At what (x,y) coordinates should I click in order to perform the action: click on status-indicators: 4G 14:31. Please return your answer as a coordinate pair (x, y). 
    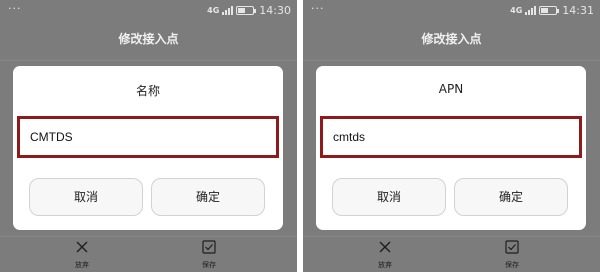
    Looking at the image, I should click on (552, 10).